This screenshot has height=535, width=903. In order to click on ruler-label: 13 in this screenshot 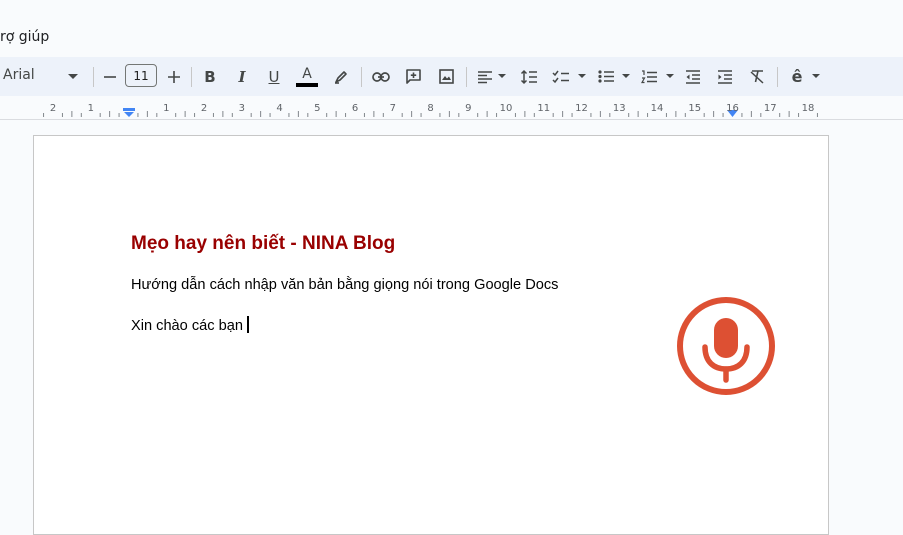, I will do `click(619, 108)`.